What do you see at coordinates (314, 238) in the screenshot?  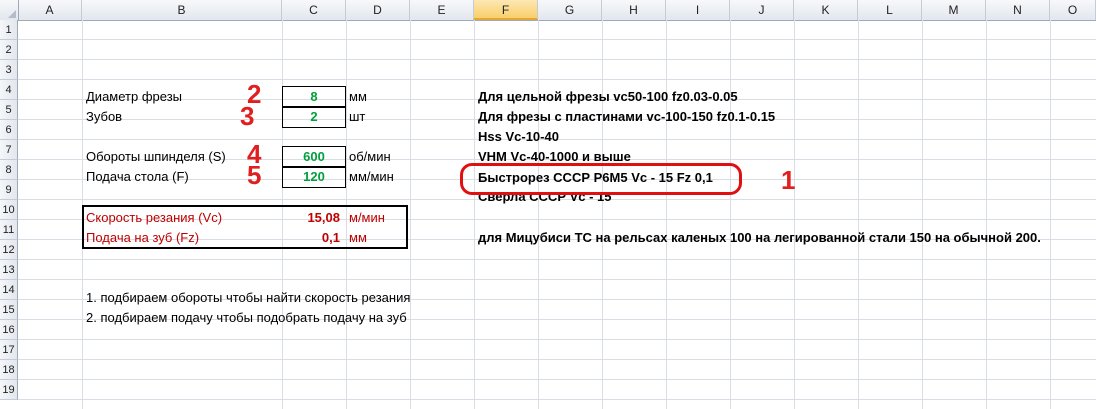 I see `fz-value: 0,1` at bounding box center [314, 238].